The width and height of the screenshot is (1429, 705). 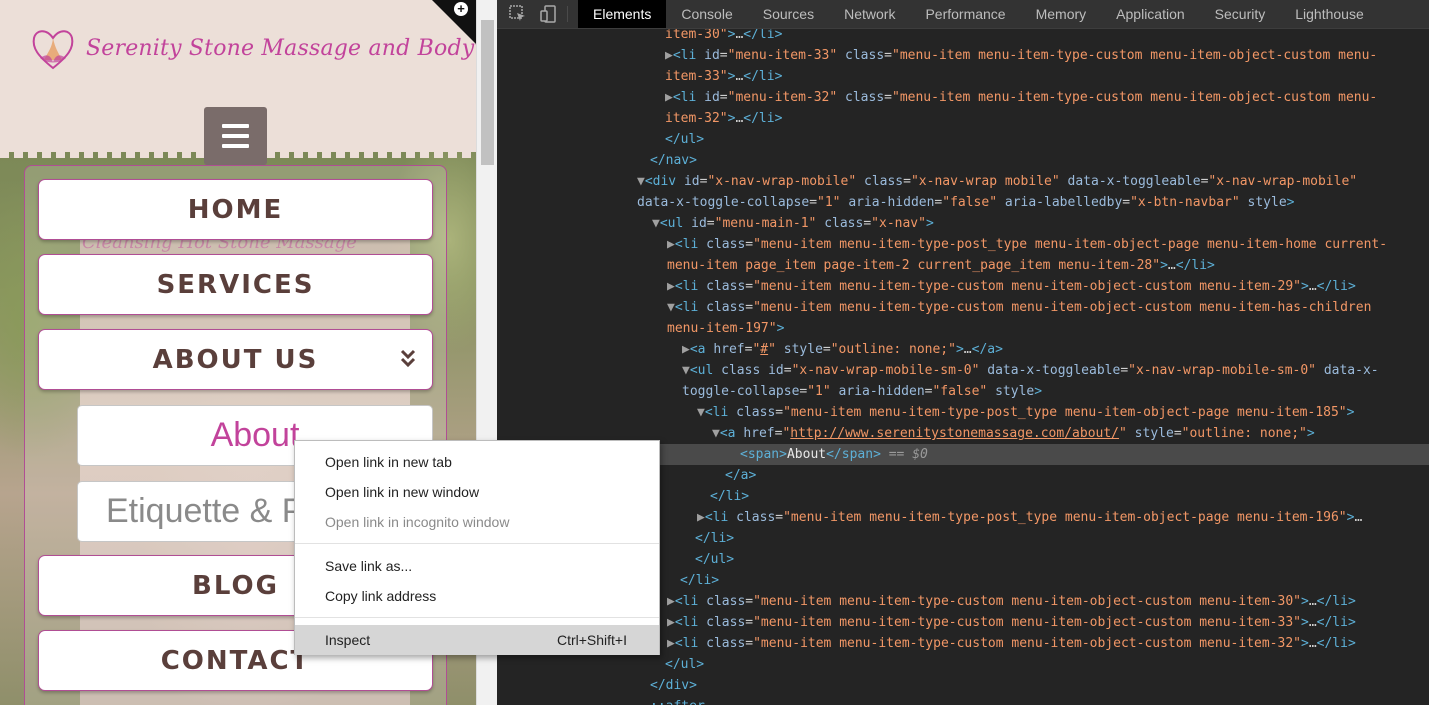 I want to click on ctx-label: Inspect, so click(x=348, y=640).